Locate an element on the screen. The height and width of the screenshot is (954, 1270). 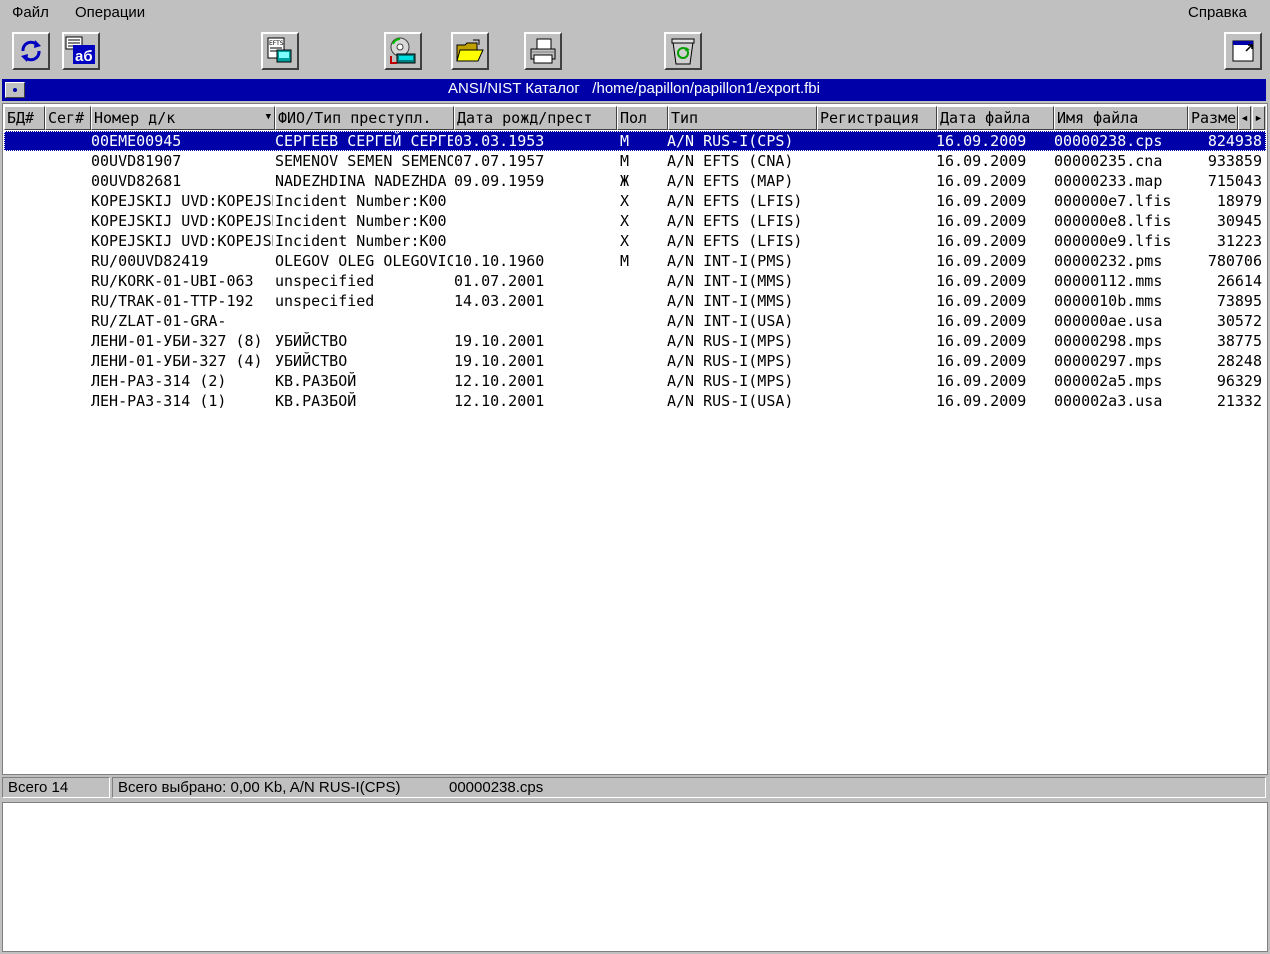
cell-fname: 000000e9.lfis is located at coordinates (1113, 241).